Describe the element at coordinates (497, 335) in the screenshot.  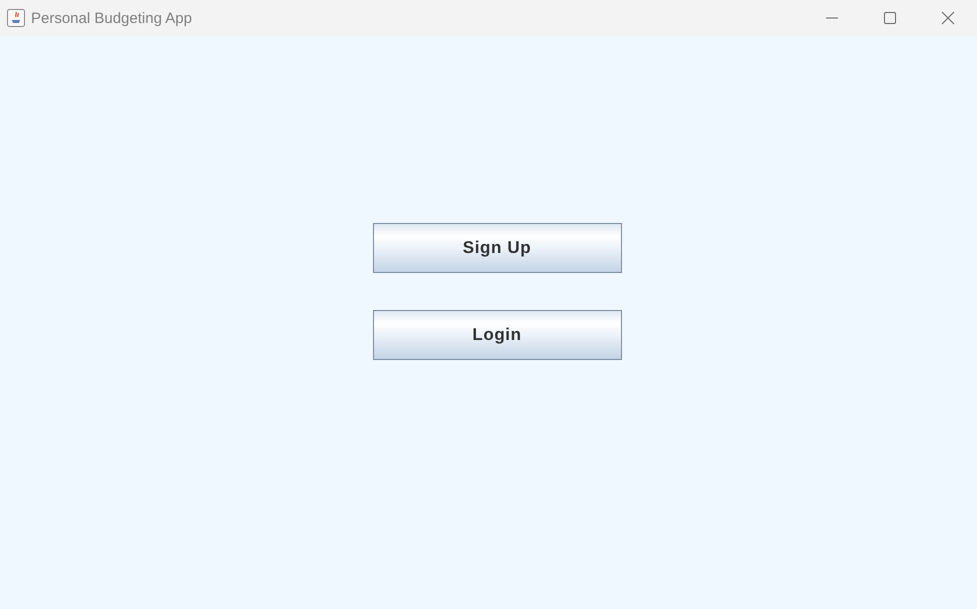
I see `login-button: Login` at that location.